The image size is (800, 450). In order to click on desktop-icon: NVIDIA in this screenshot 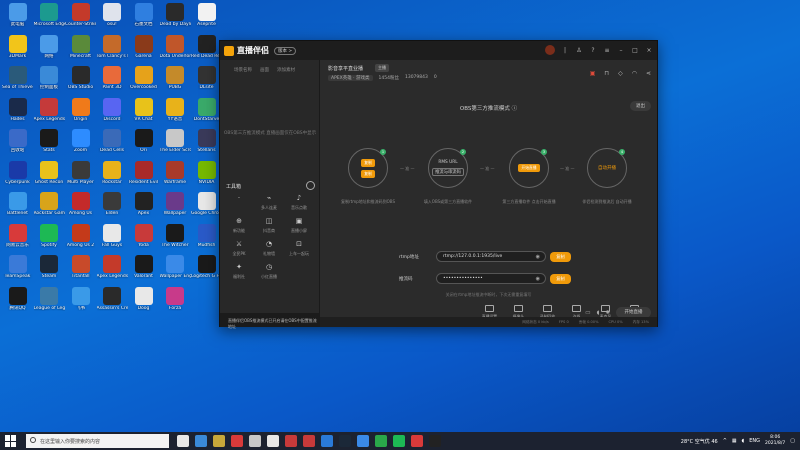, I will do `click(206, 176)`.